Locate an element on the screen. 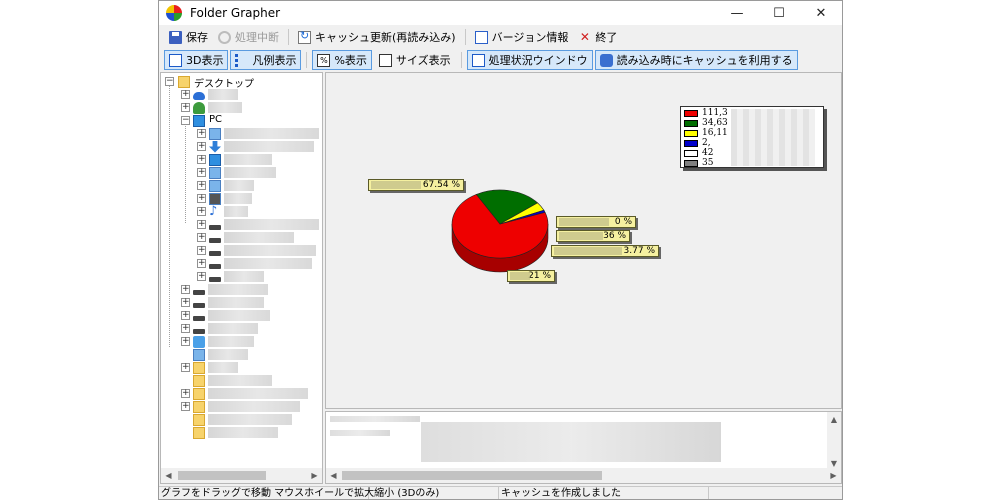  tree-node-desktop: − デスクトップ is located at coordinates (241, 82).